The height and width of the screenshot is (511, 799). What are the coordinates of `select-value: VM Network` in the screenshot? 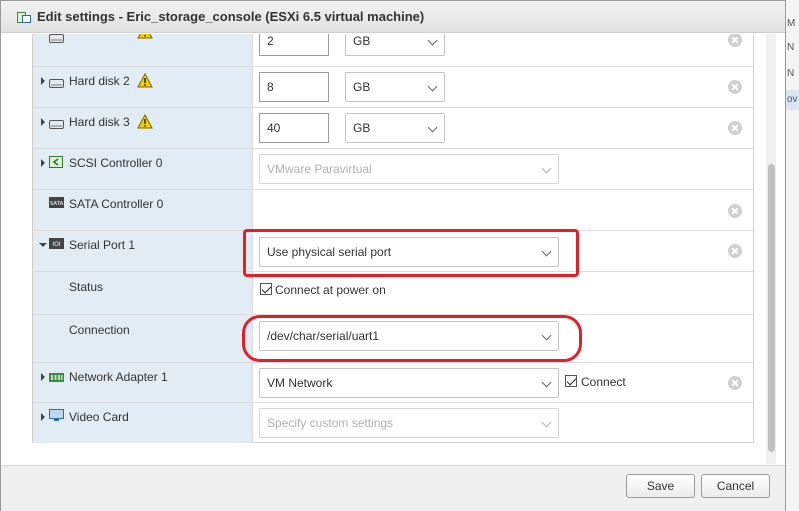 It's located at (300, 383).